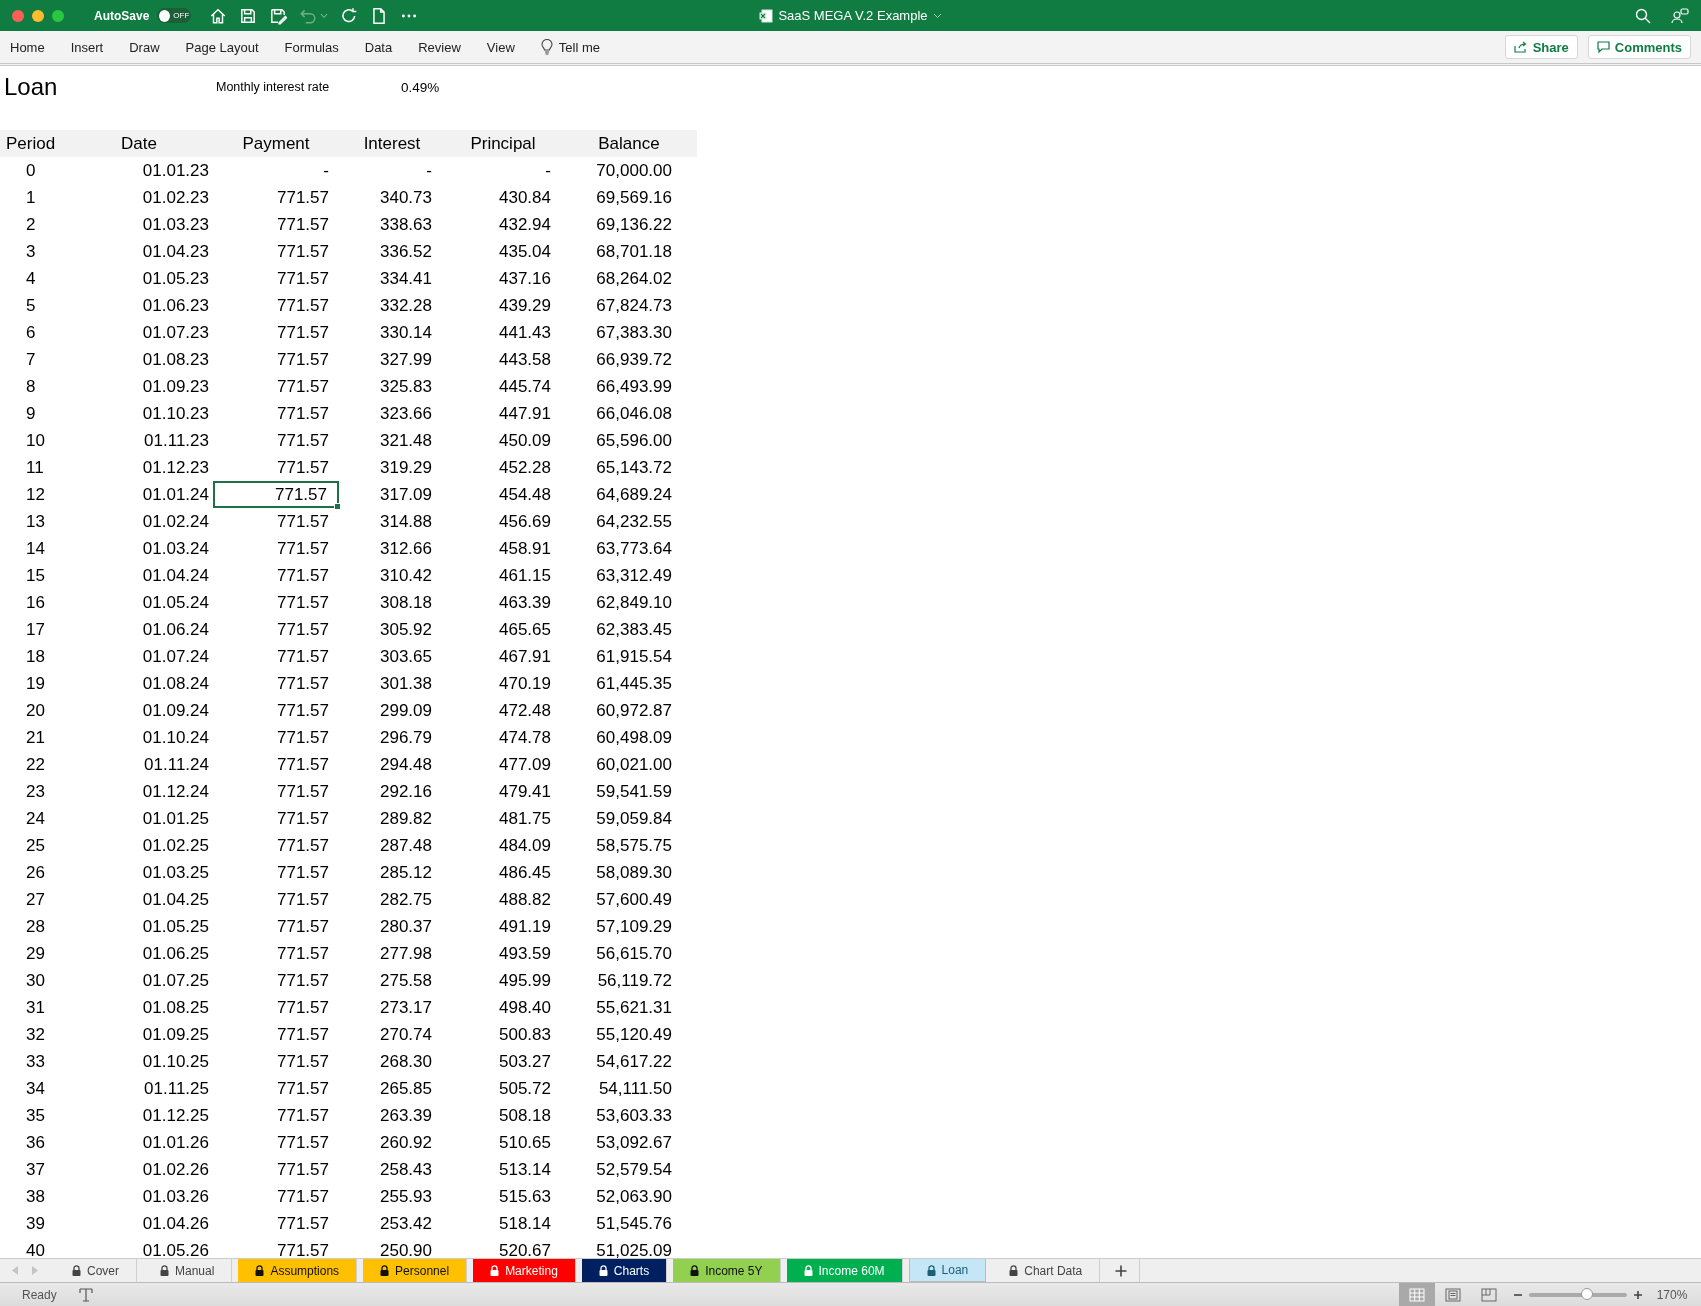  Describe the element at coordinates (273, 87) in the screenshot. I see `rate-label: Monthly interest rate` at that location.